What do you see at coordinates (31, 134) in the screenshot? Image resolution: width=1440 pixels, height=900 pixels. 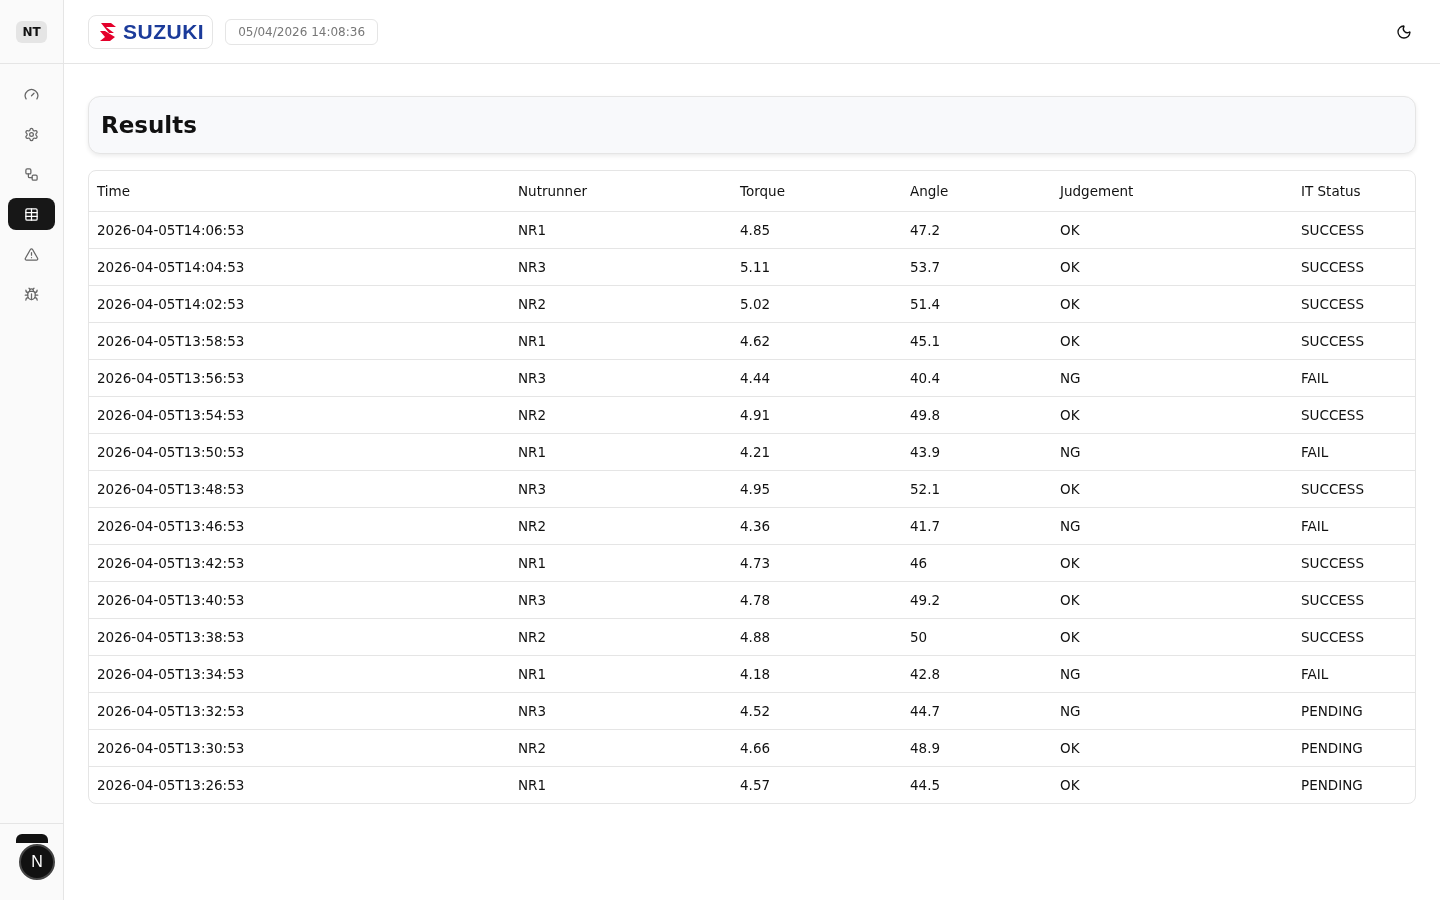 I see `gear-icon` at bounding box center [31, 134].